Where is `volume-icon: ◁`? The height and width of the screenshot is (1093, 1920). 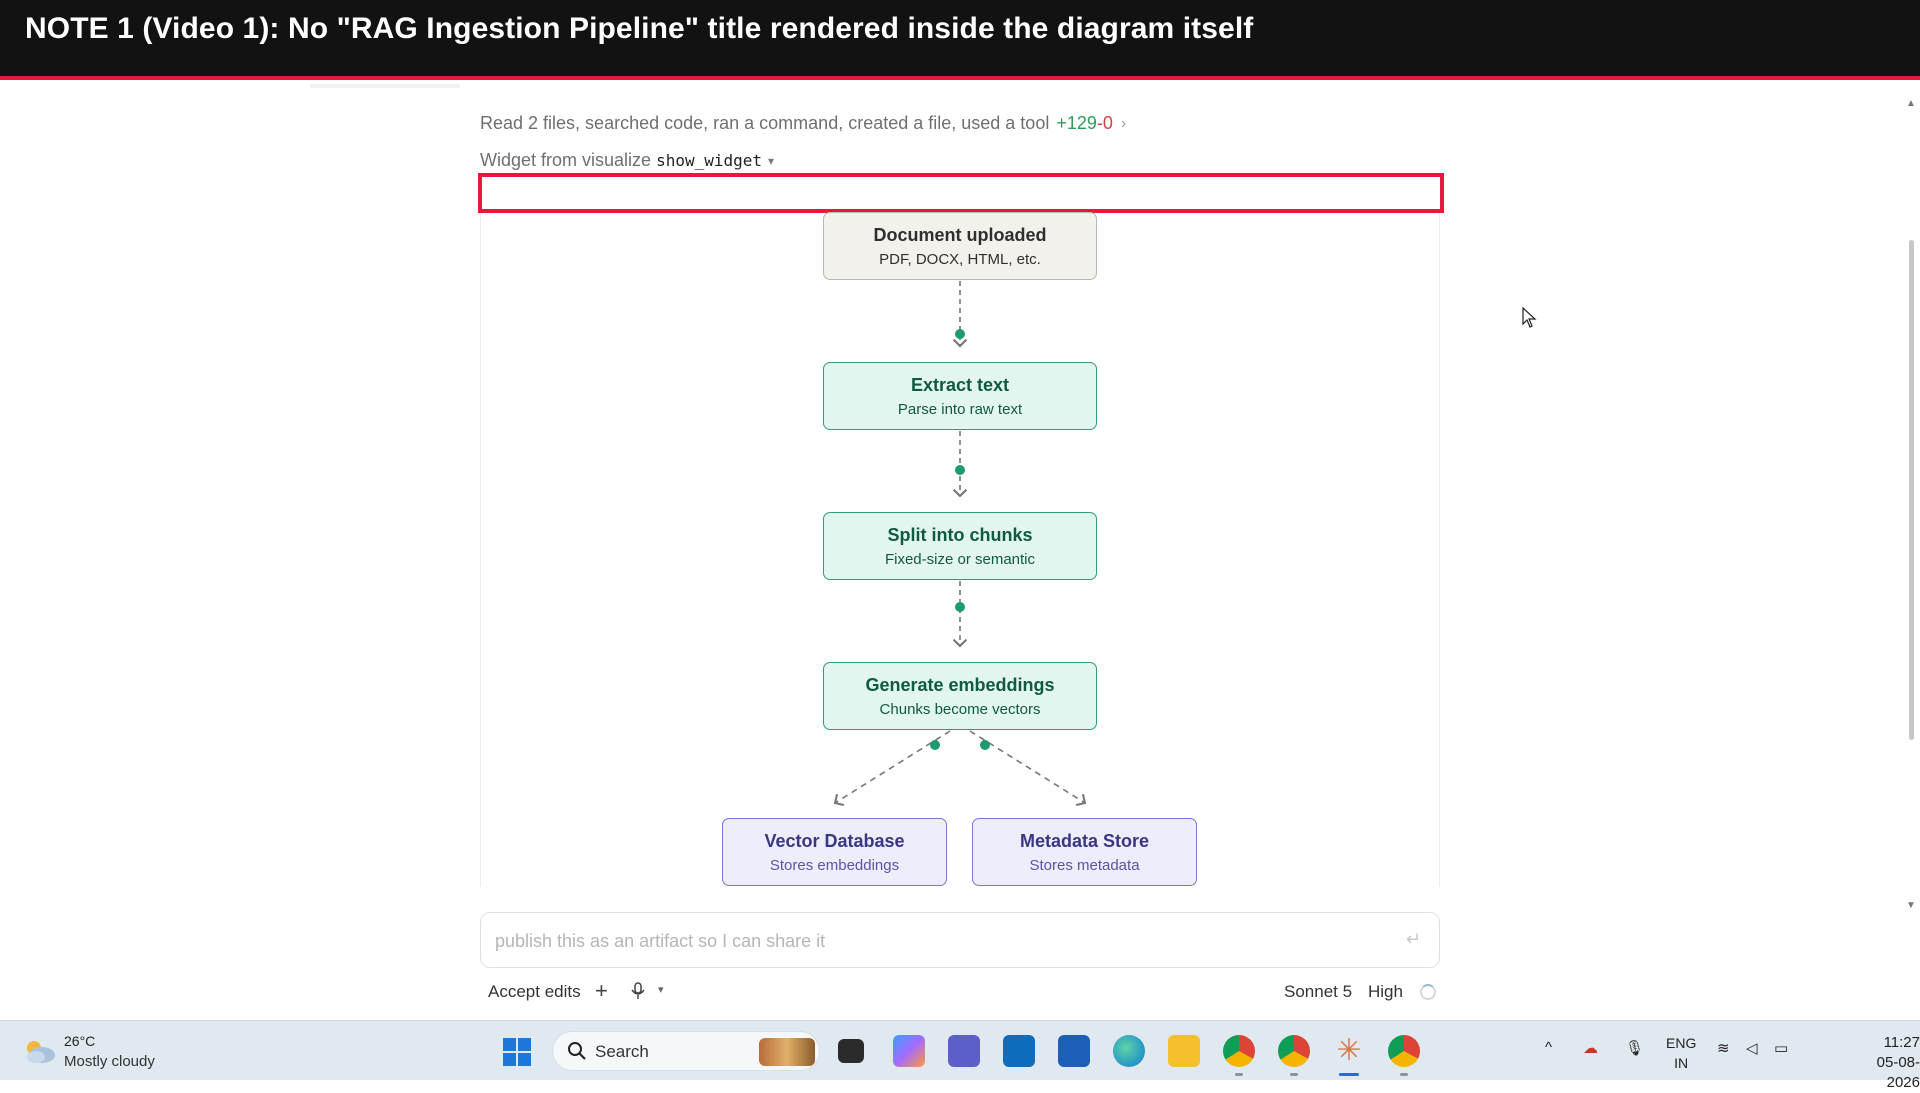
volume-icon: ◁ is located at coordinates (1752, 1048).